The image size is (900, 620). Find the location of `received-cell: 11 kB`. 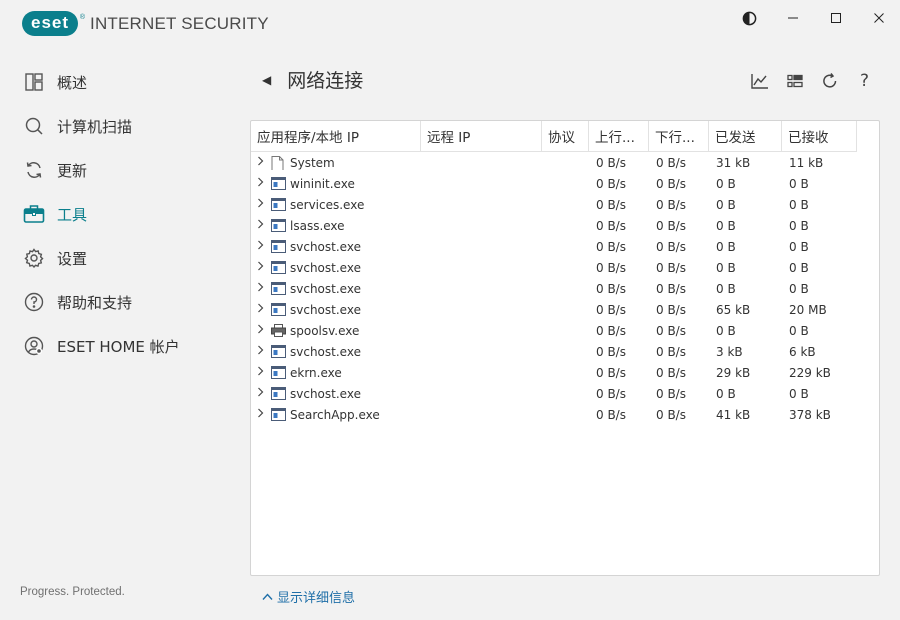

received-cell: 11 kB is located at coordinates (806, 162).